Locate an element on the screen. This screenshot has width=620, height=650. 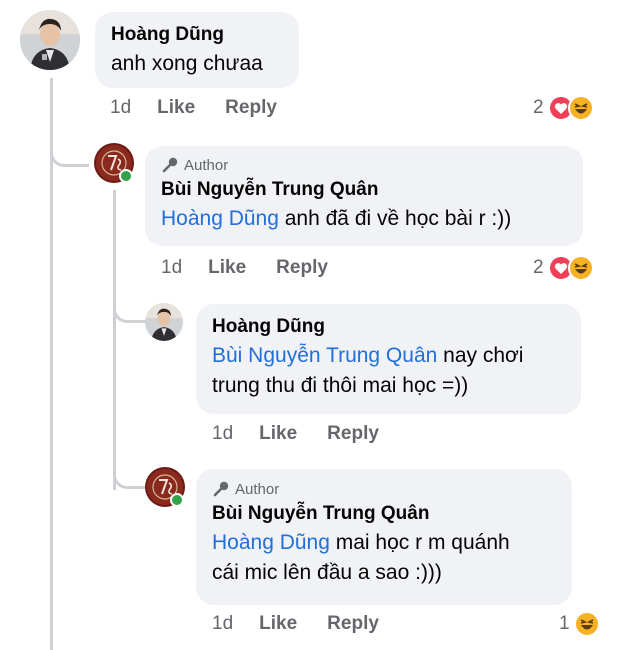
comment-bubble: Hoàng Dũng anh xong chưaa is located at coordinates (197, 50).